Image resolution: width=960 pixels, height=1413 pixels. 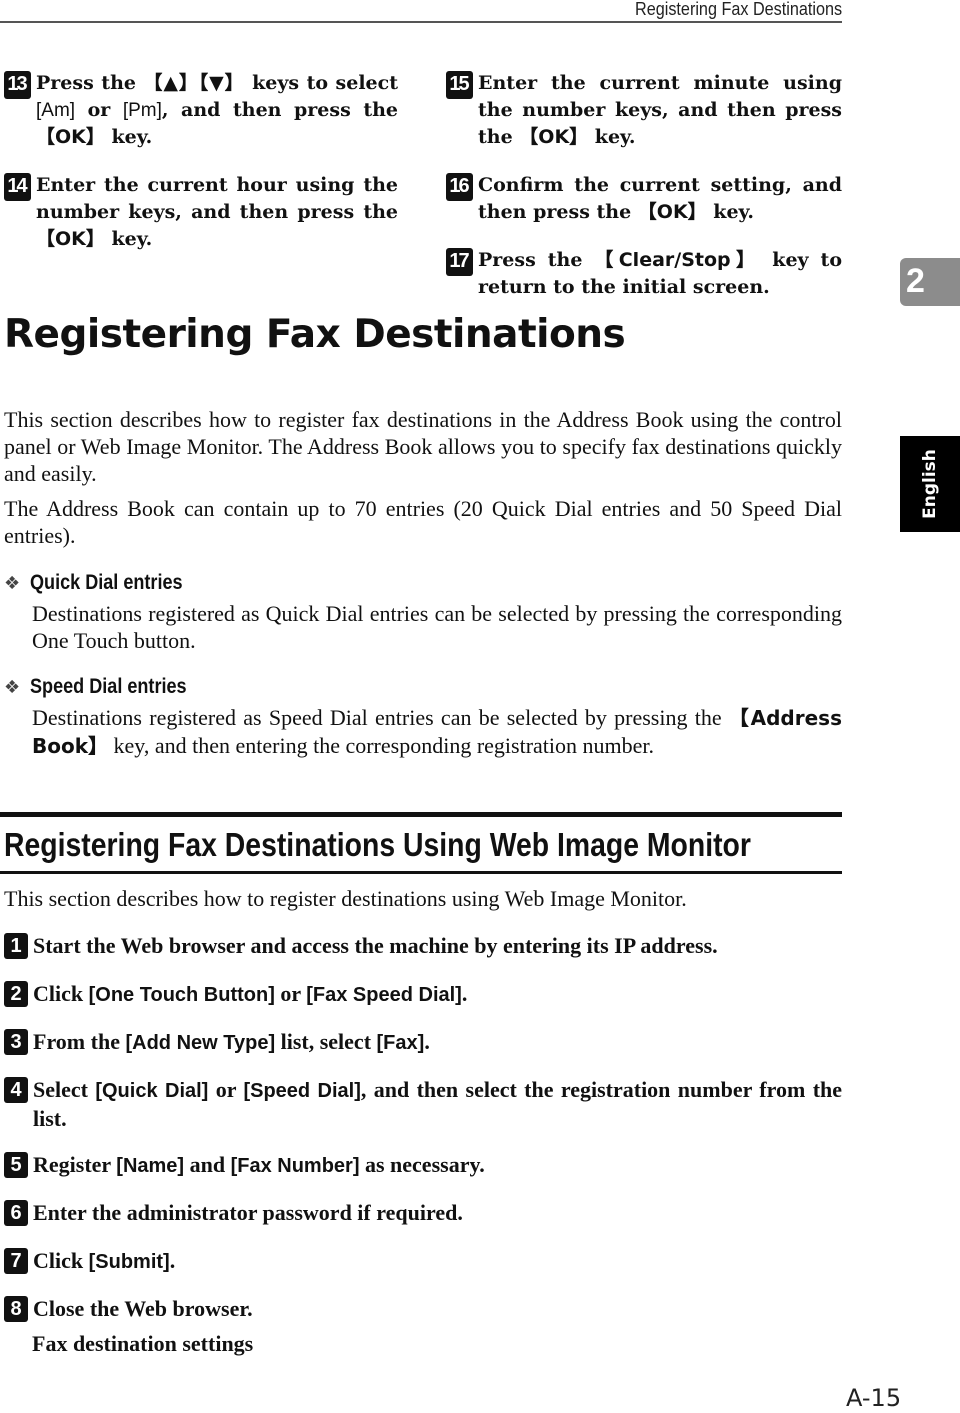 What do you see at coordinates (421, 814) in the screenshot?
I see `subsection-top-rule` at bounding box center [421, 814].